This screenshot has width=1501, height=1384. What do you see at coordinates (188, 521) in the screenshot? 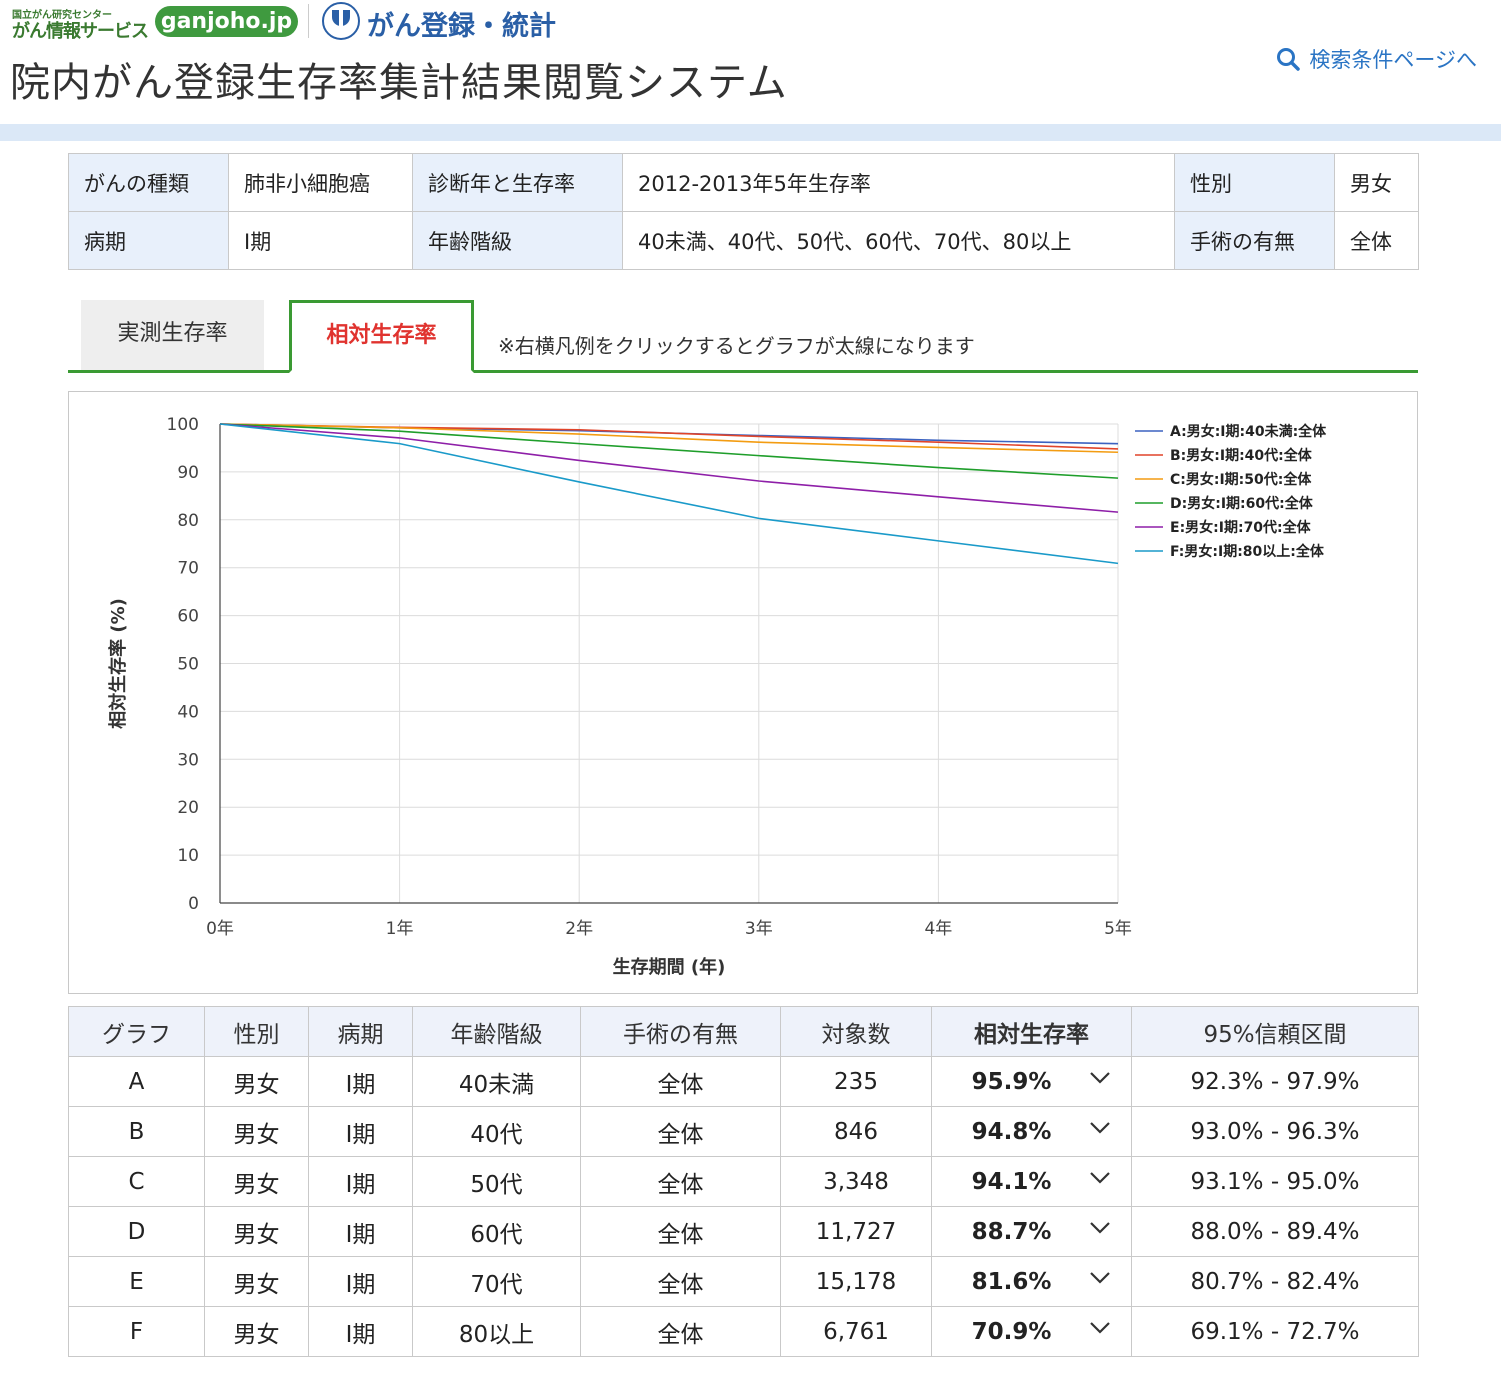
I see `y-tick-label: 80` at bounding box center [188, 521].